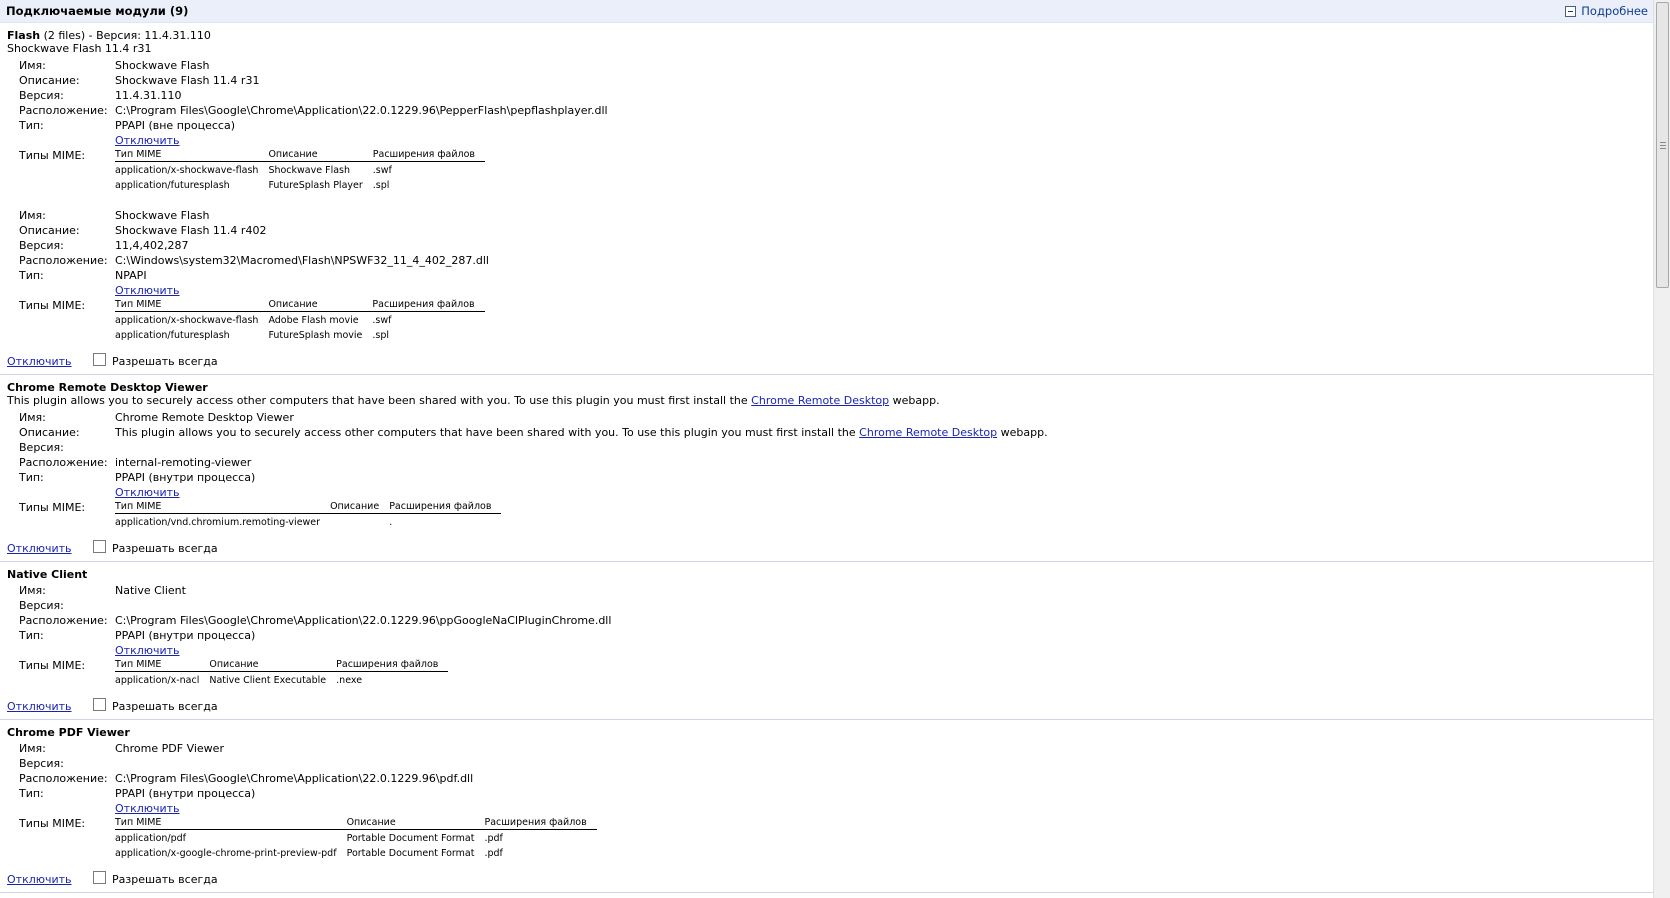 This screenshot has width=1670, height=898. Describe the element at coordinates (150, 590) in the screenshot. I see `name-value: Native Client` at that location.